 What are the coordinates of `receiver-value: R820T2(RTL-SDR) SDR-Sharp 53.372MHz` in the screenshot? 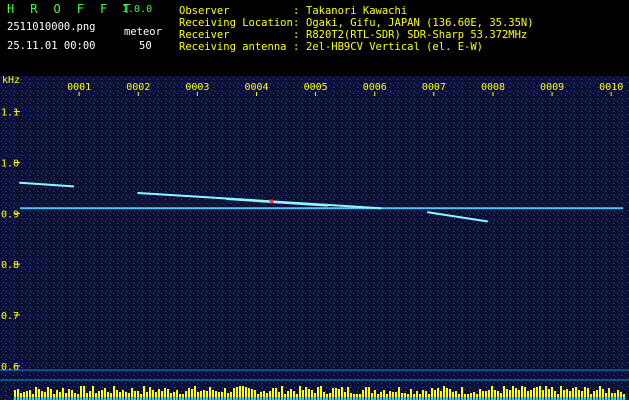 It's located at (417, 35).